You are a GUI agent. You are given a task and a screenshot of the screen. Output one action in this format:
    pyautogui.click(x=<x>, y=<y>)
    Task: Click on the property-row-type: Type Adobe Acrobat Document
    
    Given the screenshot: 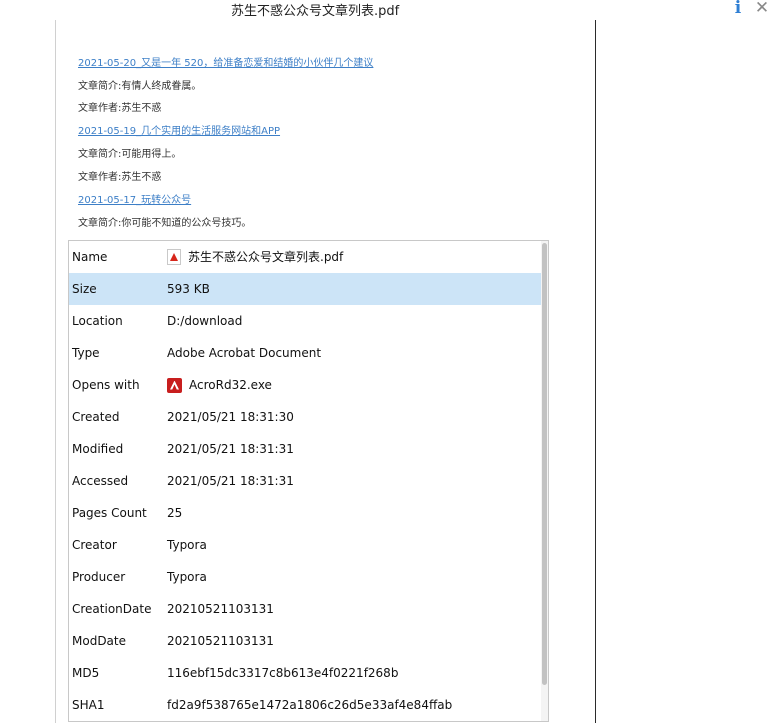 What is the action you would take?
    pyautogui.click(x=305, y=353)
    